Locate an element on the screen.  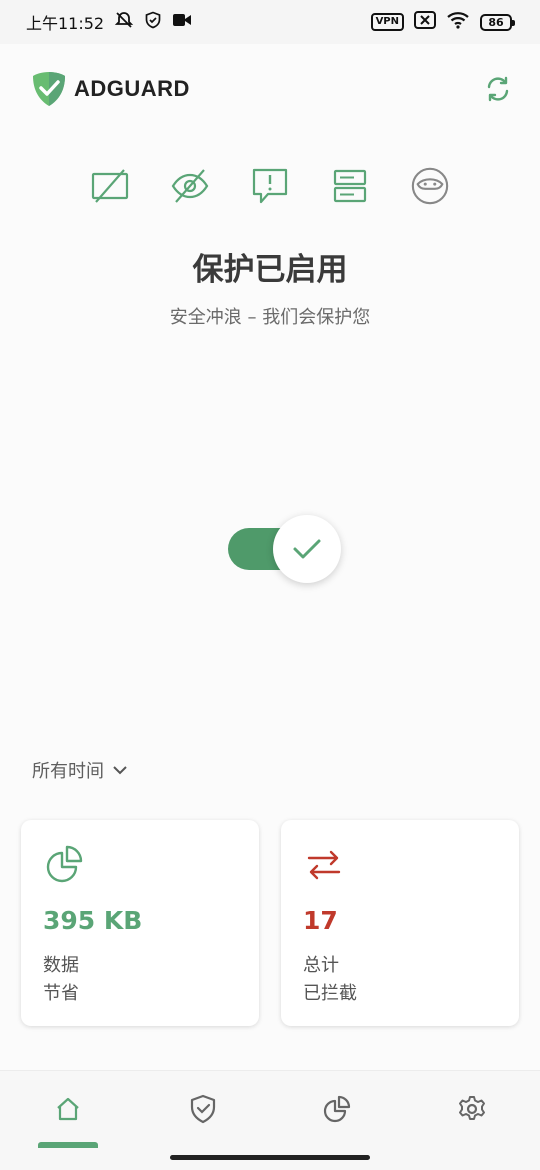
data-saved-label-line2: 节省 is located at coordinates (61, 993).